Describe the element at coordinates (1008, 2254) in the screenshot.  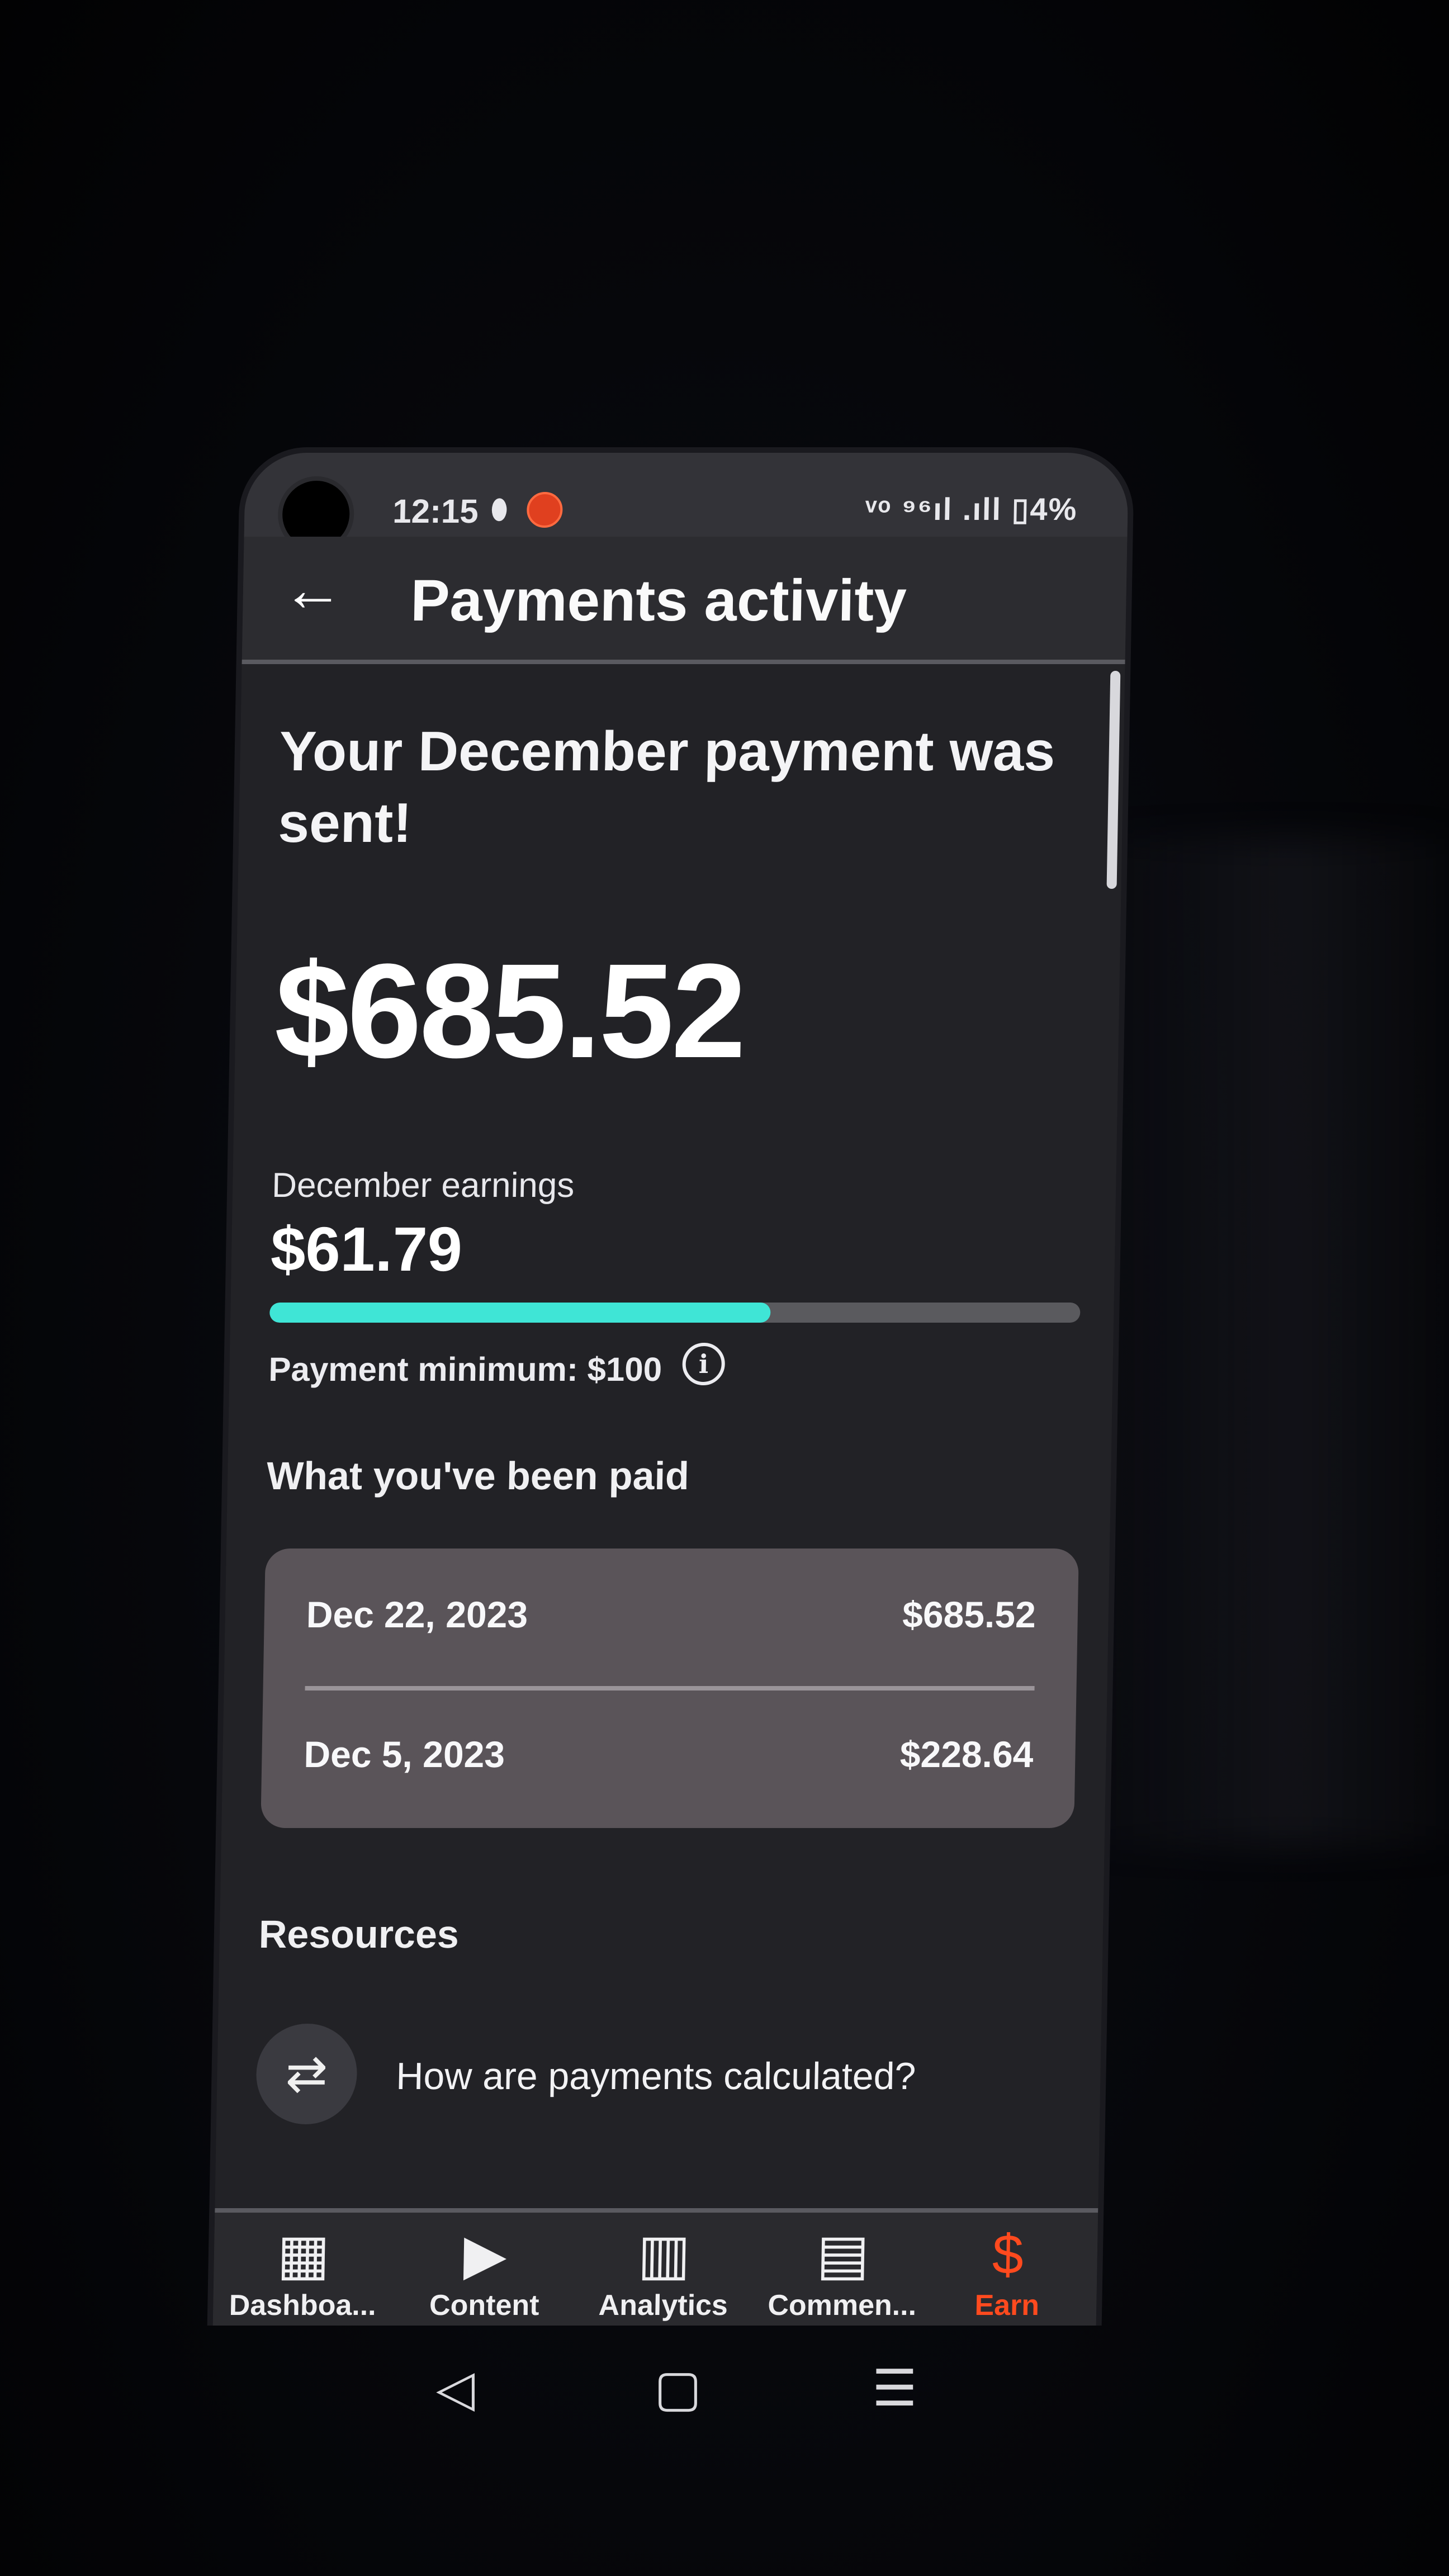
I see `earn-icon: $` at that location.